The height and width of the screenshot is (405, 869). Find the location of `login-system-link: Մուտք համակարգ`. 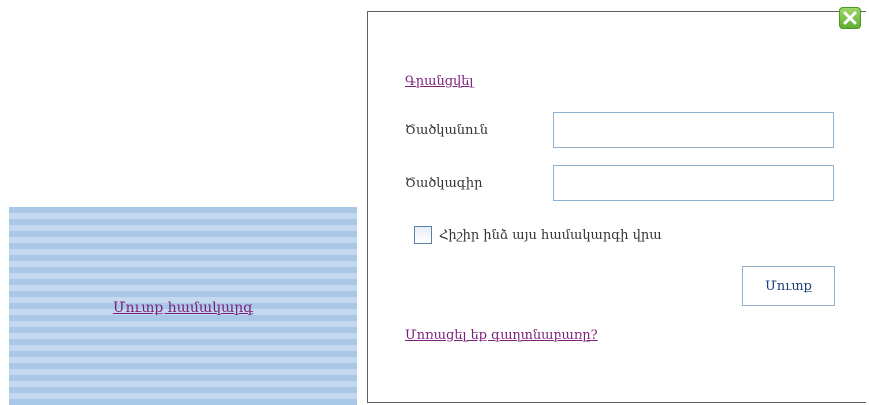

login-system-link: Մուտք համակարգ is located at coordinates (183, 308).